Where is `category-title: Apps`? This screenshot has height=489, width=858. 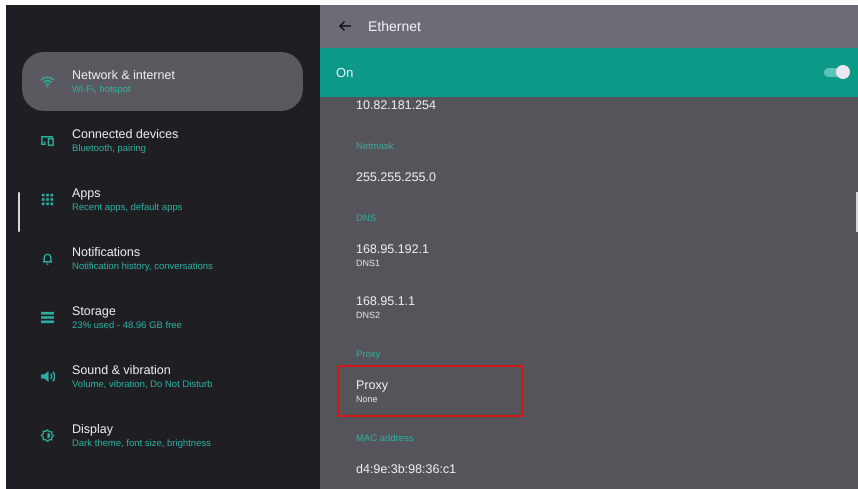 category-title: Apps is located at coordinates (87, 193).